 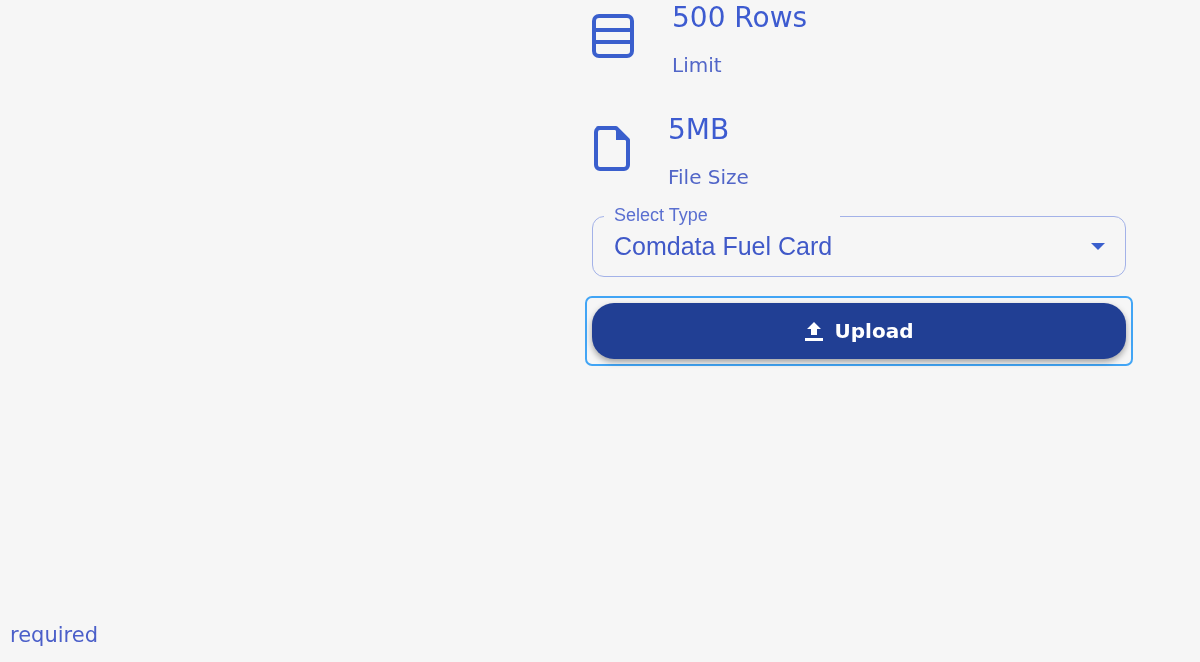 What do you see at coordinates (54, 635) in the screenshot?
I see `helper-text: required` at bounding box center [54, 635].